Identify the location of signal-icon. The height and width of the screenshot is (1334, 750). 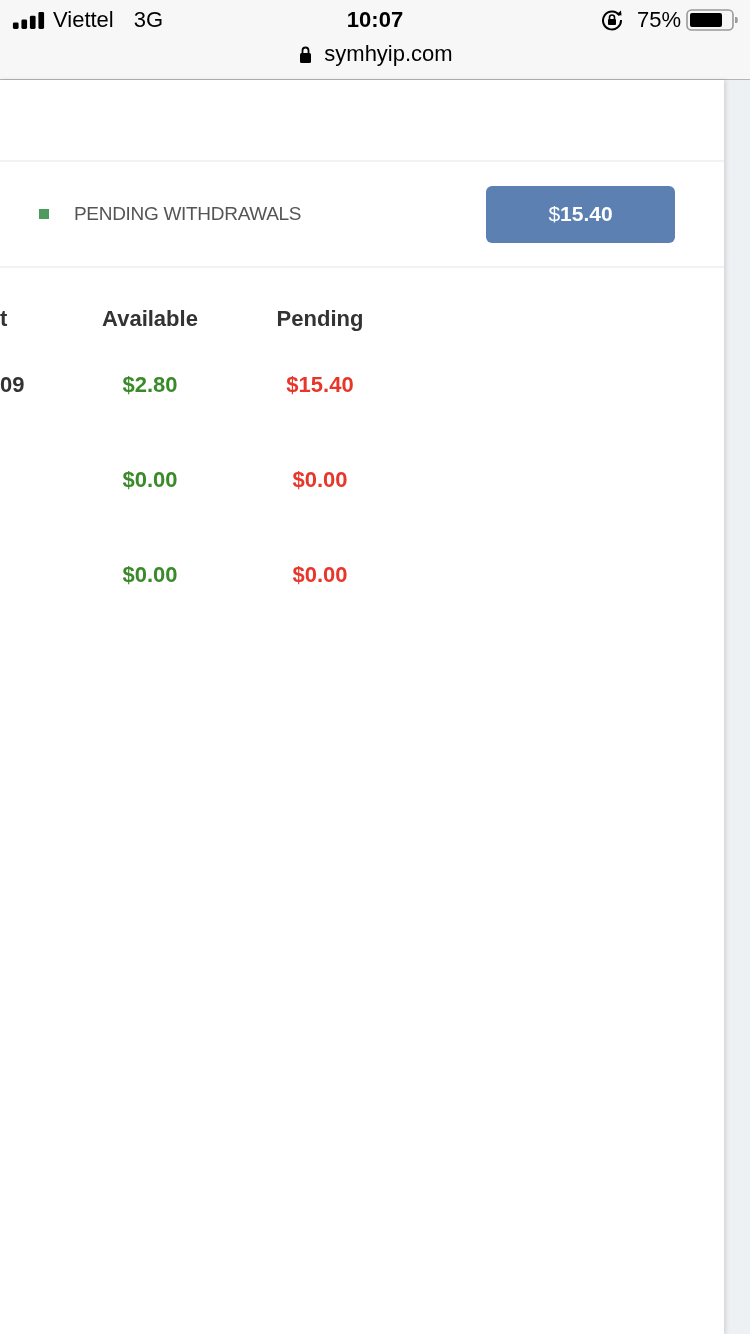
(28, 20).